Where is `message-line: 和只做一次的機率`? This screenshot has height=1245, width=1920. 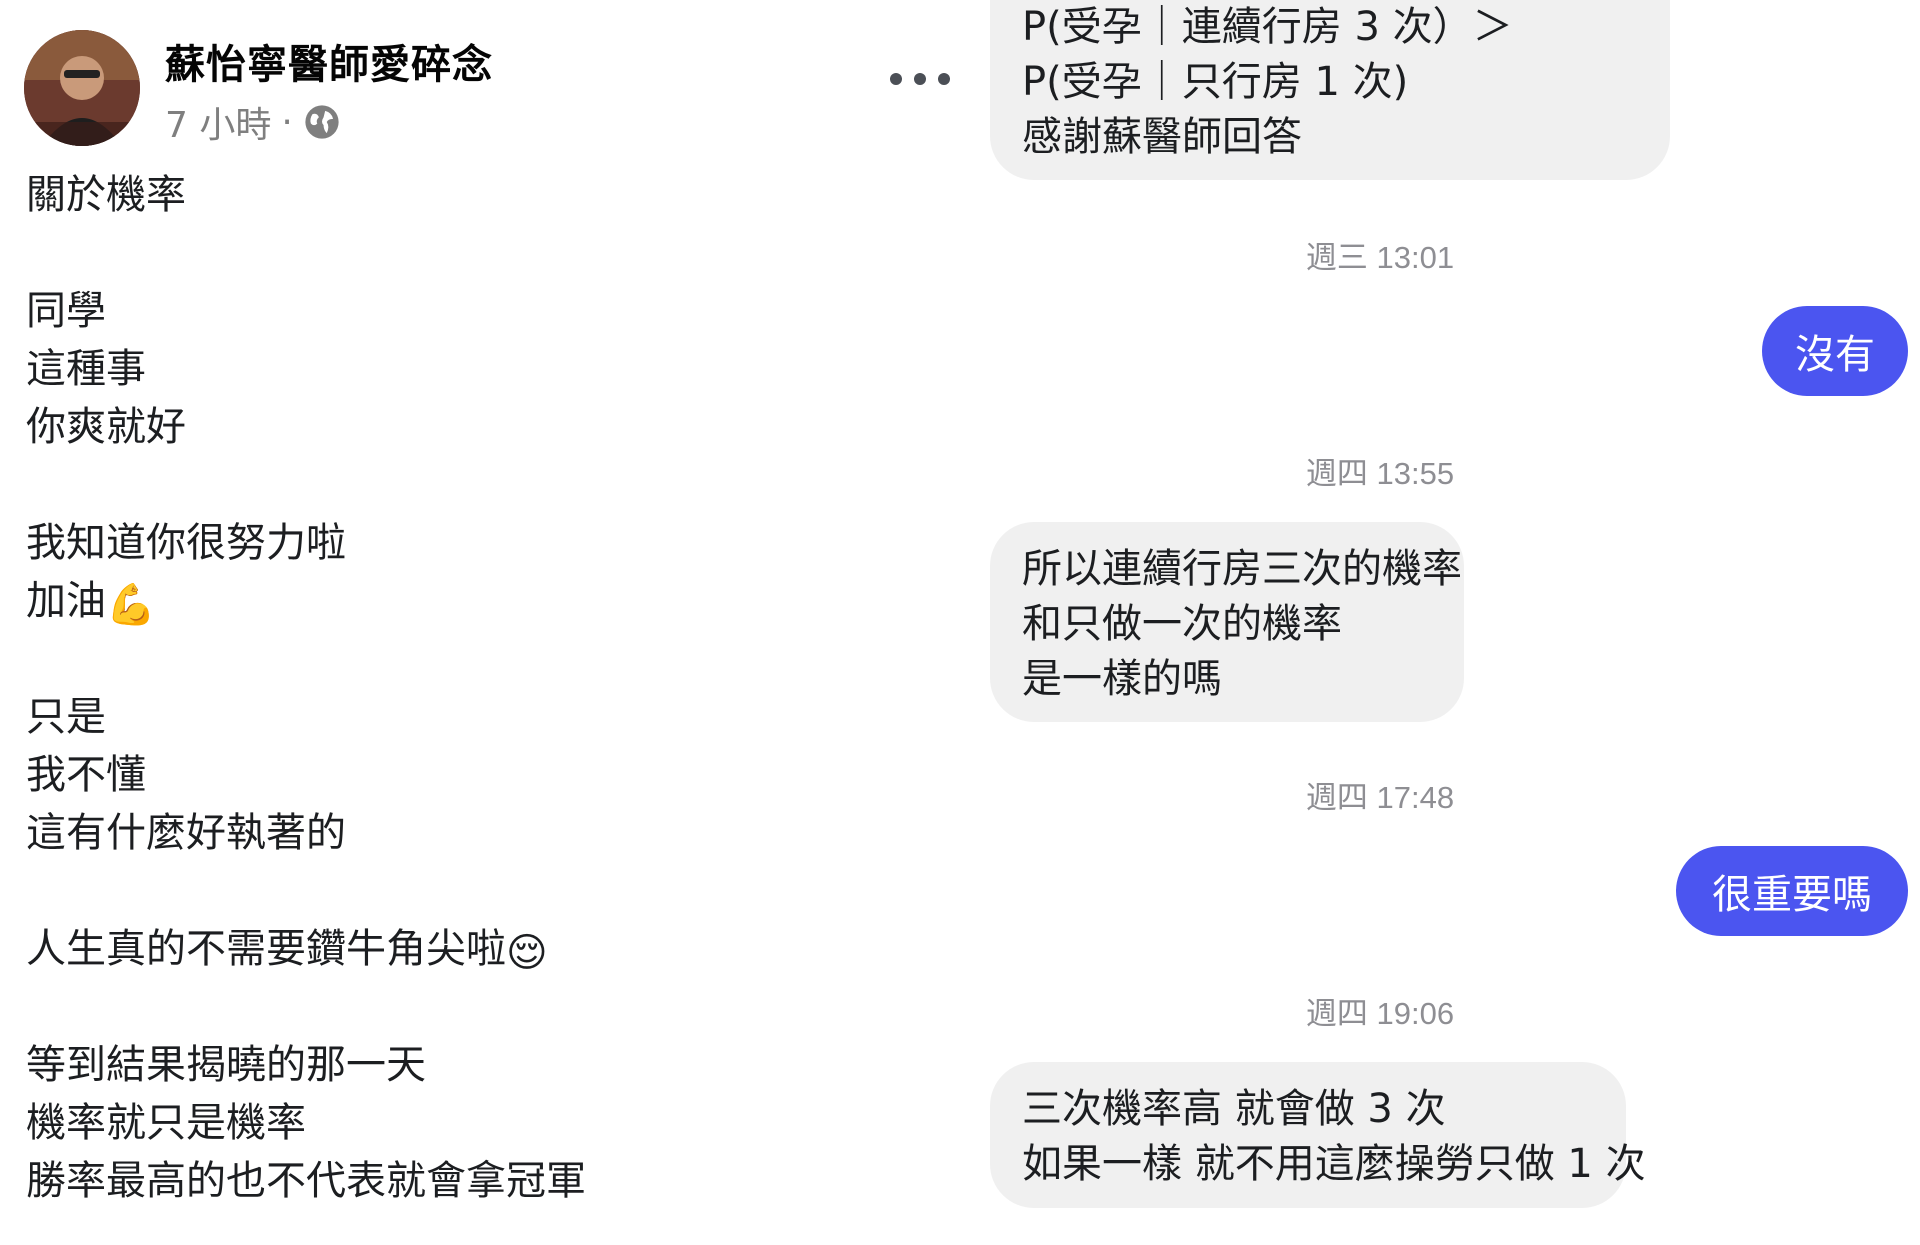 message-line: 和只做一次的機率 is located at coordinates (1182, 624).